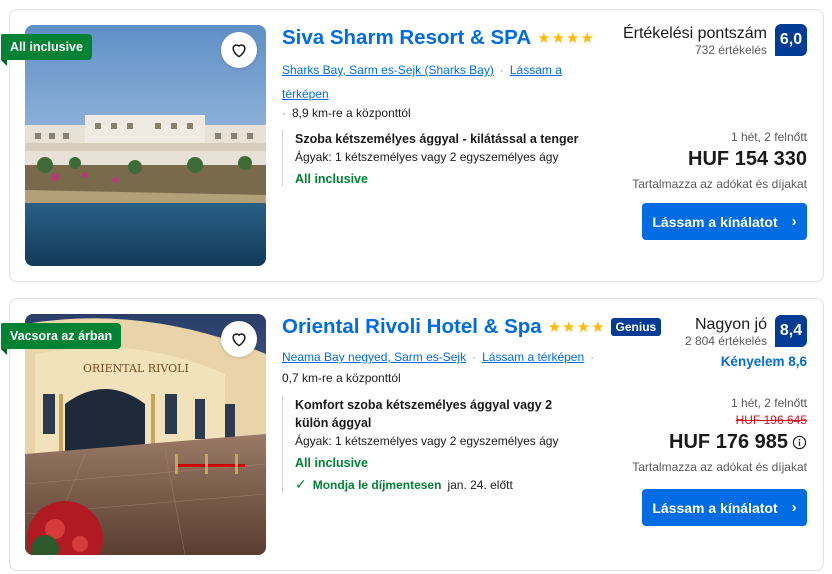 Image resolution: width=832 pixels, height=574 pixels. What do you see at coordinates (61, 339) in the screenshot?
I see `deal-ribbon: Vacsora az árban` at bounding box center [61, 339].